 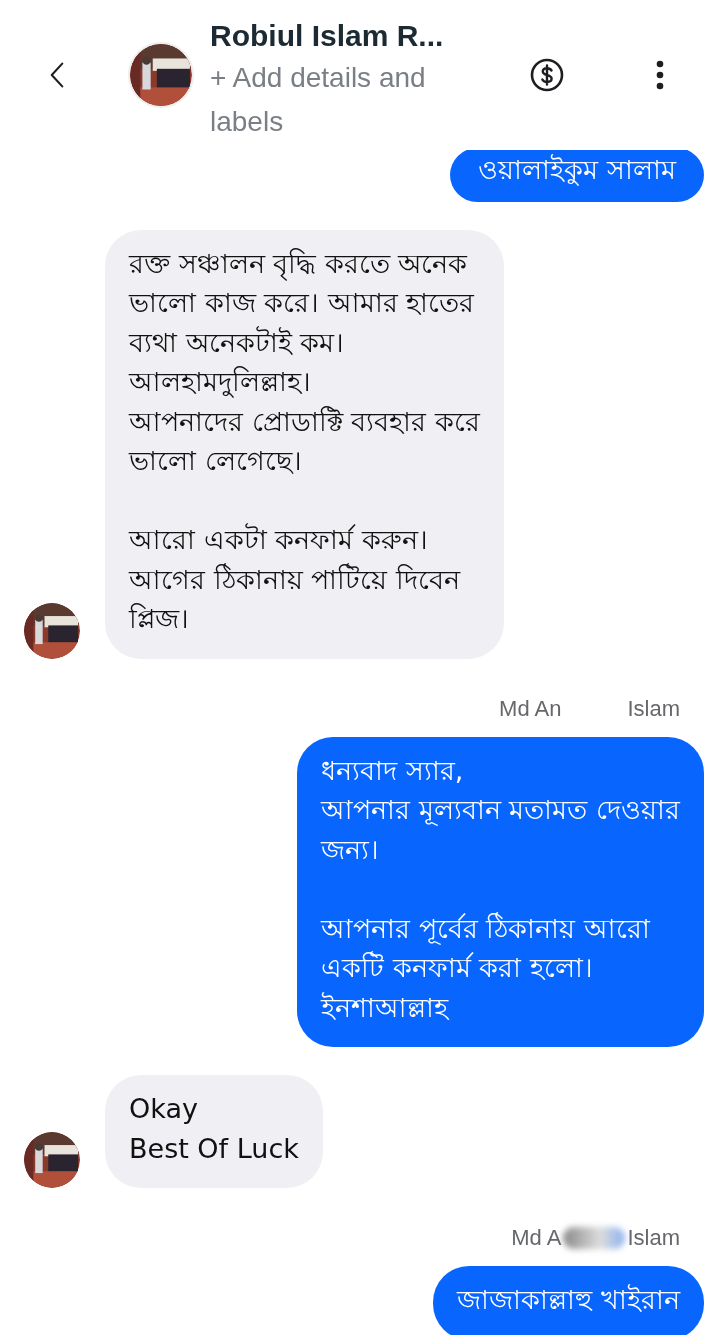 I want to click on sender-avatar, so click(x=52, y=1160).